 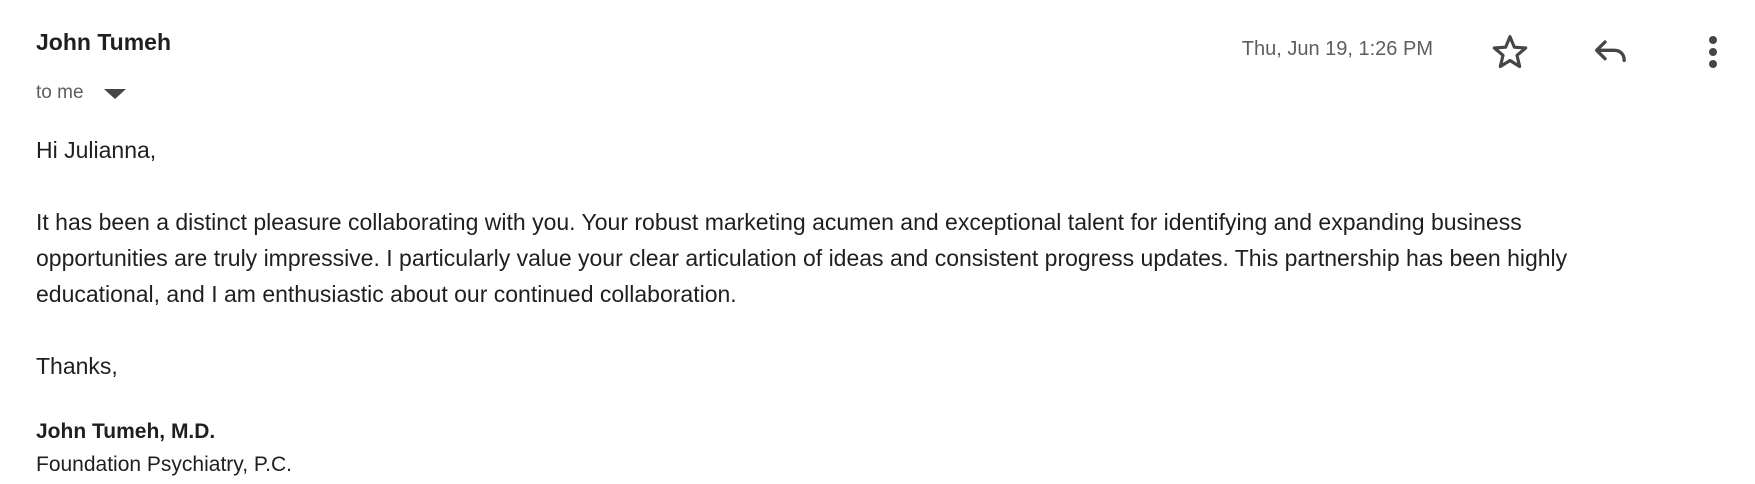 What do you see at coordinates (77, 366) in the screenshot?
I see `closing: Thanks,` at bounding box center [77, 366].